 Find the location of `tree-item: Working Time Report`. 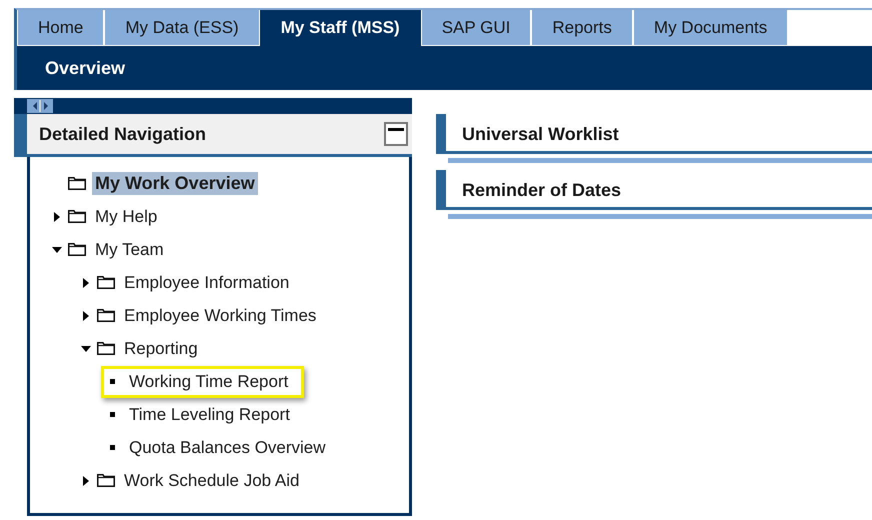

tree-item: Working Time Report is located at coordinates (209, 381).